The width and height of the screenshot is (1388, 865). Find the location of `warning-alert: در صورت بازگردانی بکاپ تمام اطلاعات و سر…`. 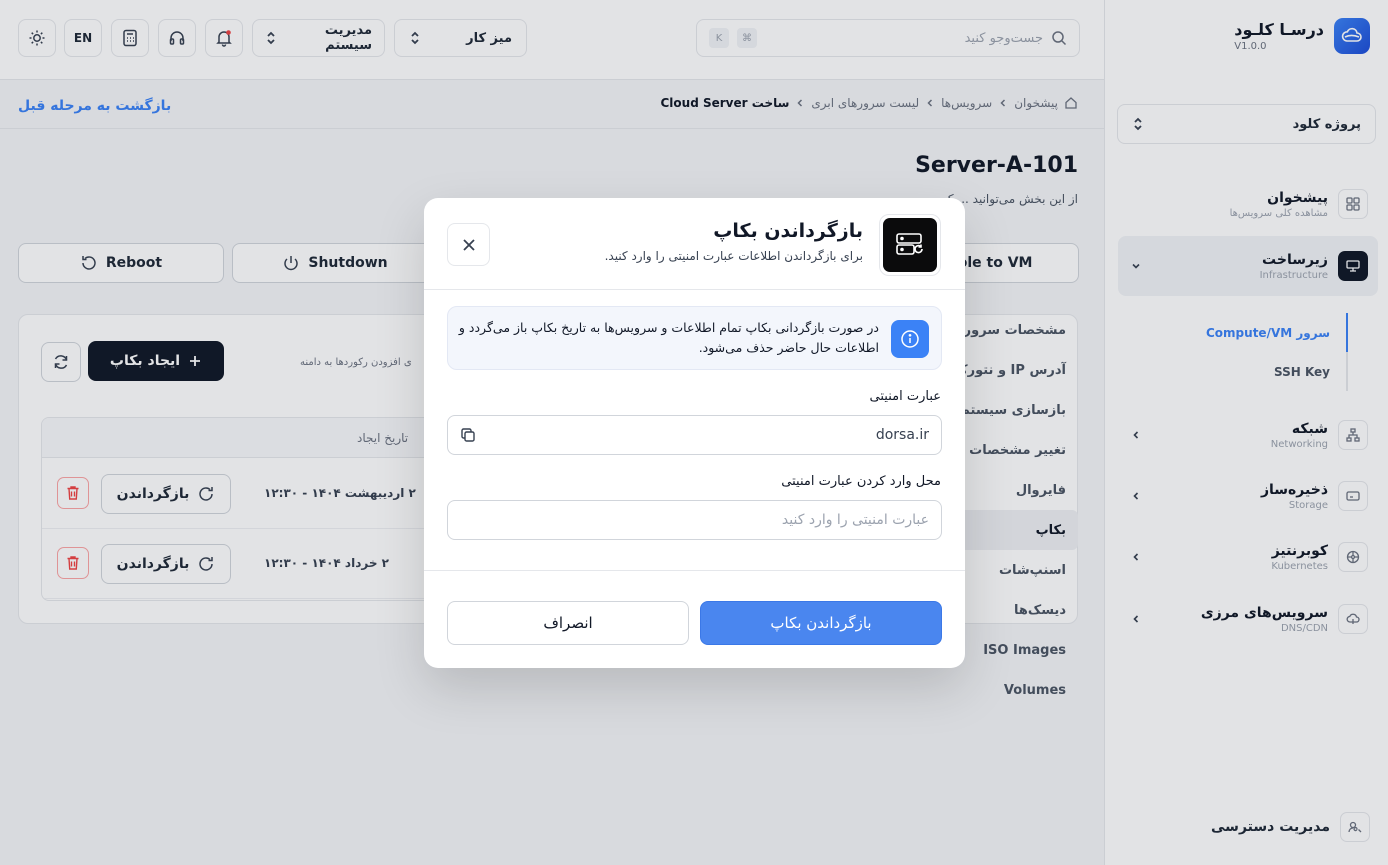

warning-alert: در صورت بازگردانی بکاپ تمام اطلاعات و سر… is located at coordinates (694, 338).